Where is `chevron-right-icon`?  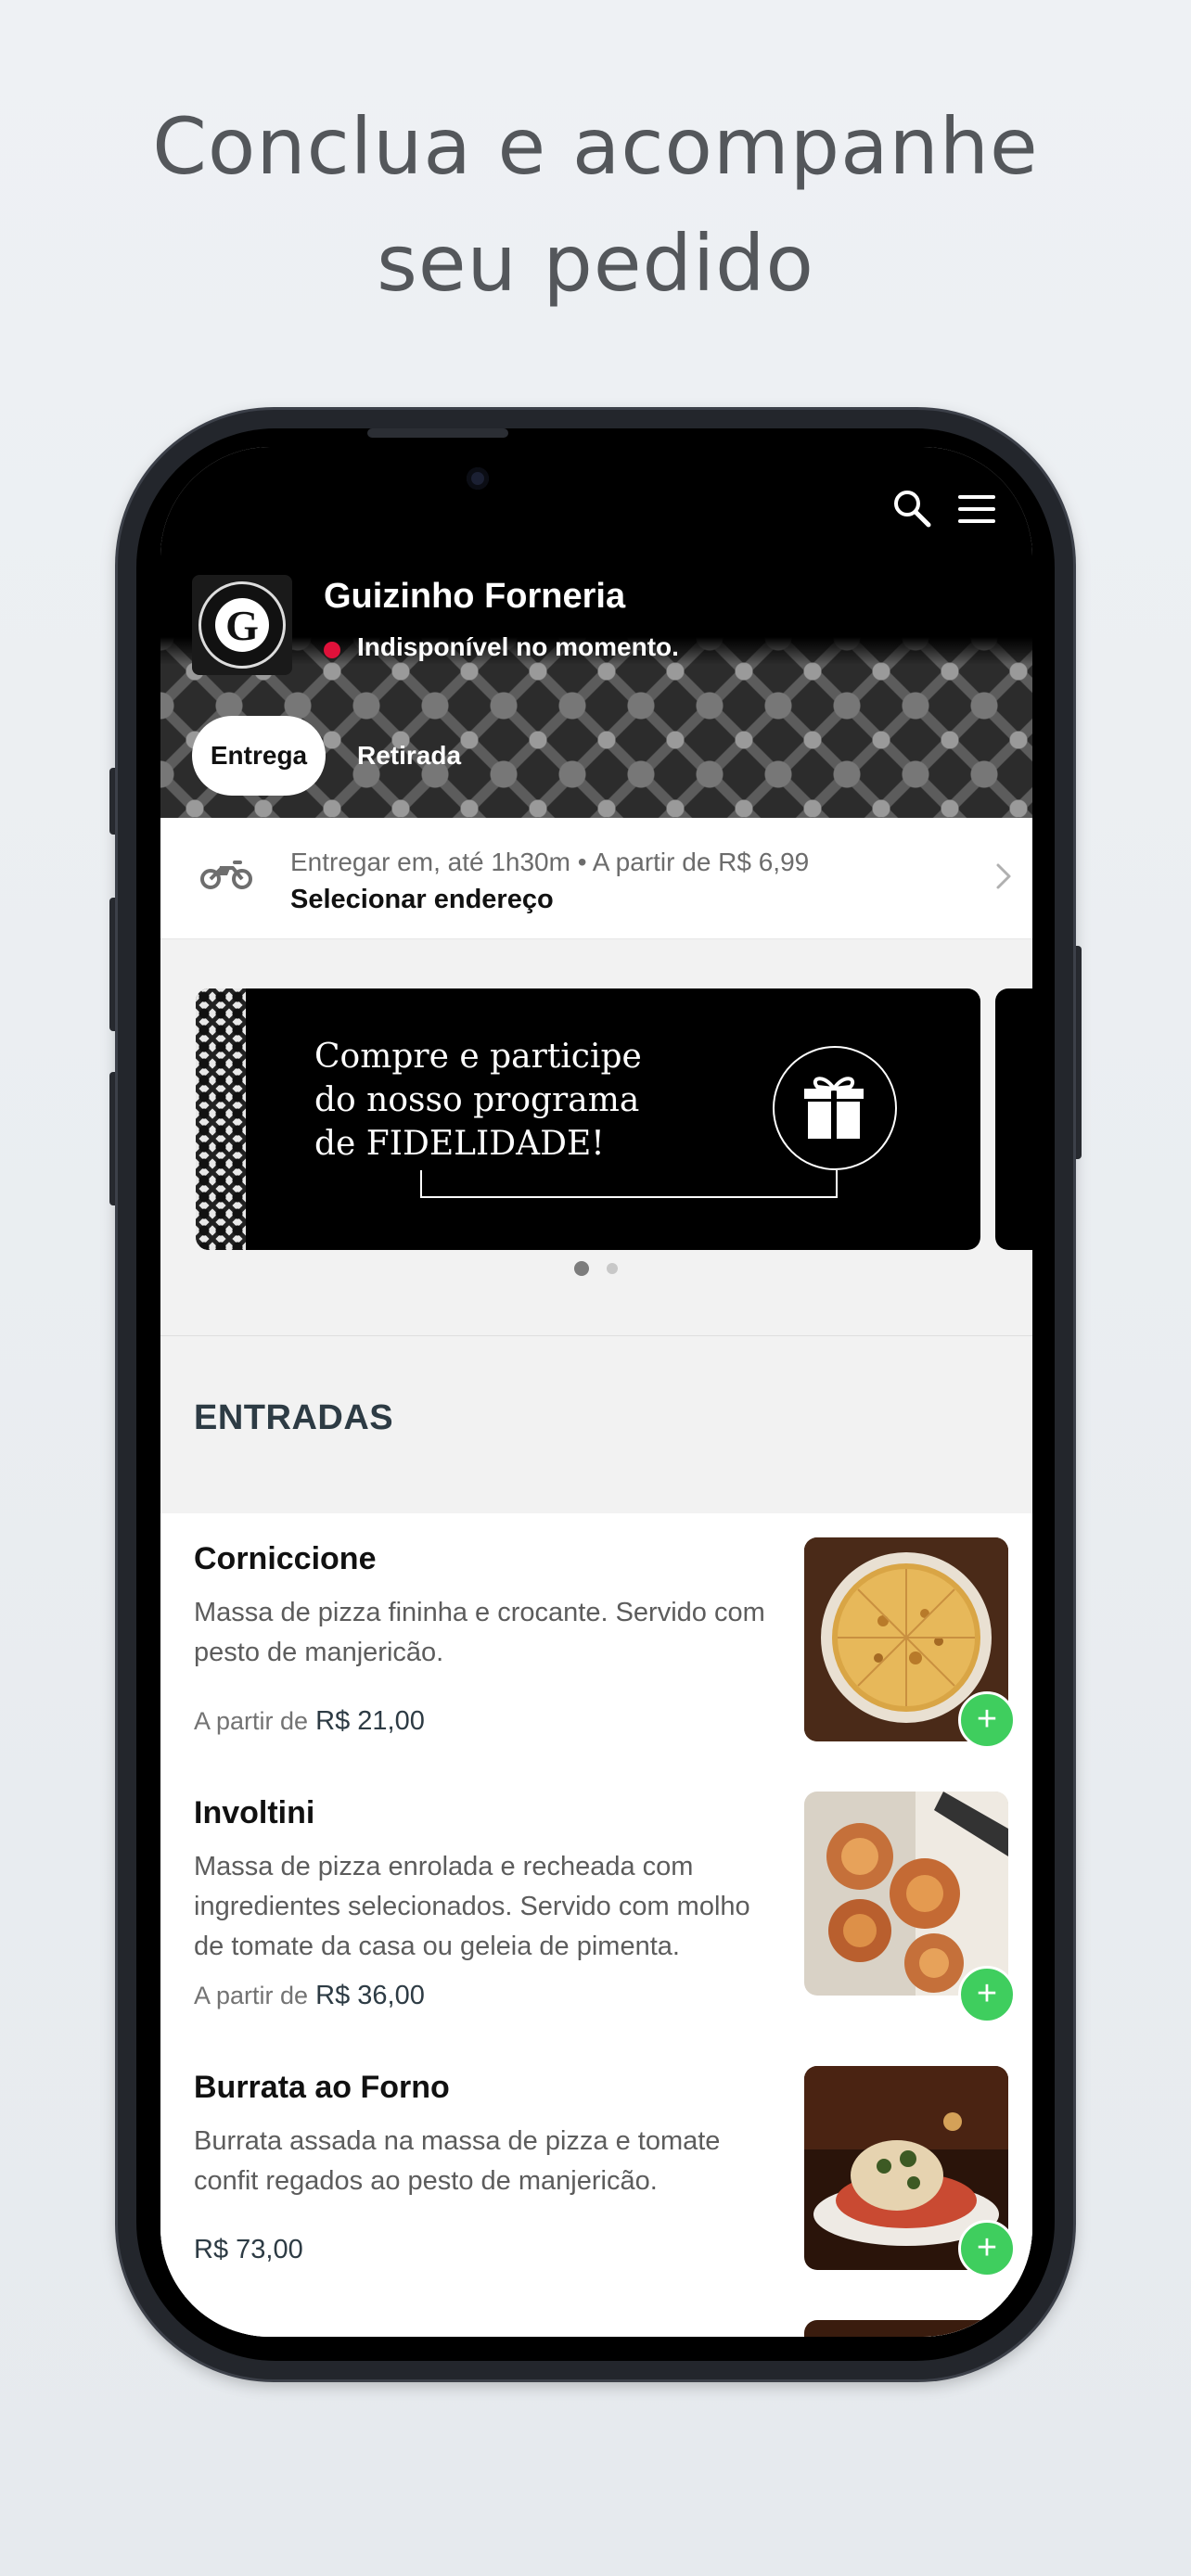 chevron-right-icon is located at coordinates (1003, 879).